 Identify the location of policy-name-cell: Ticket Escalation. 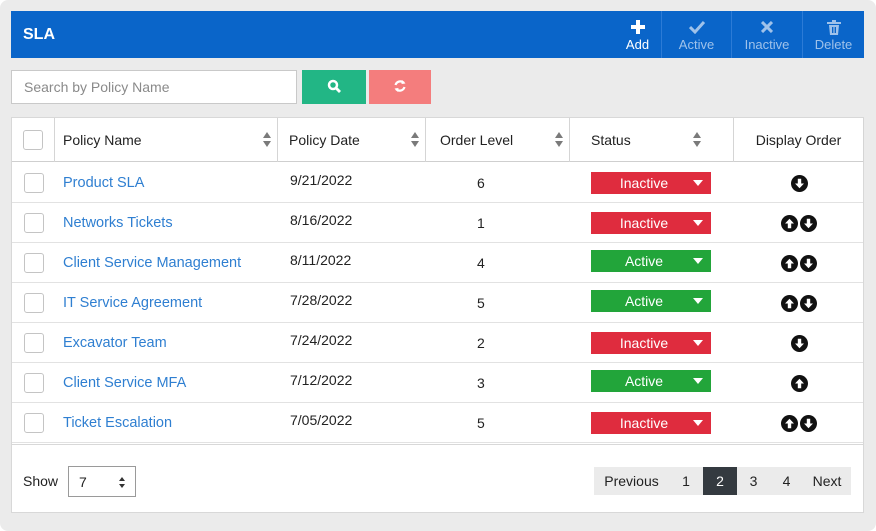
(170, 423).